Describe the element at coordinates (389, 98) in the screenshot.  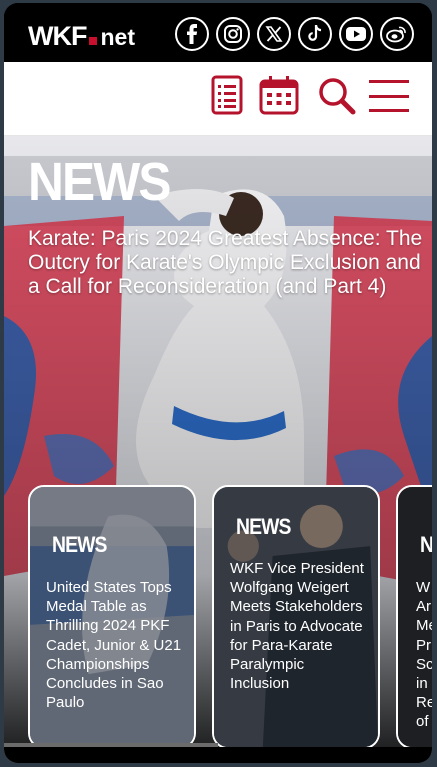
I see `menu-icon` at that location.